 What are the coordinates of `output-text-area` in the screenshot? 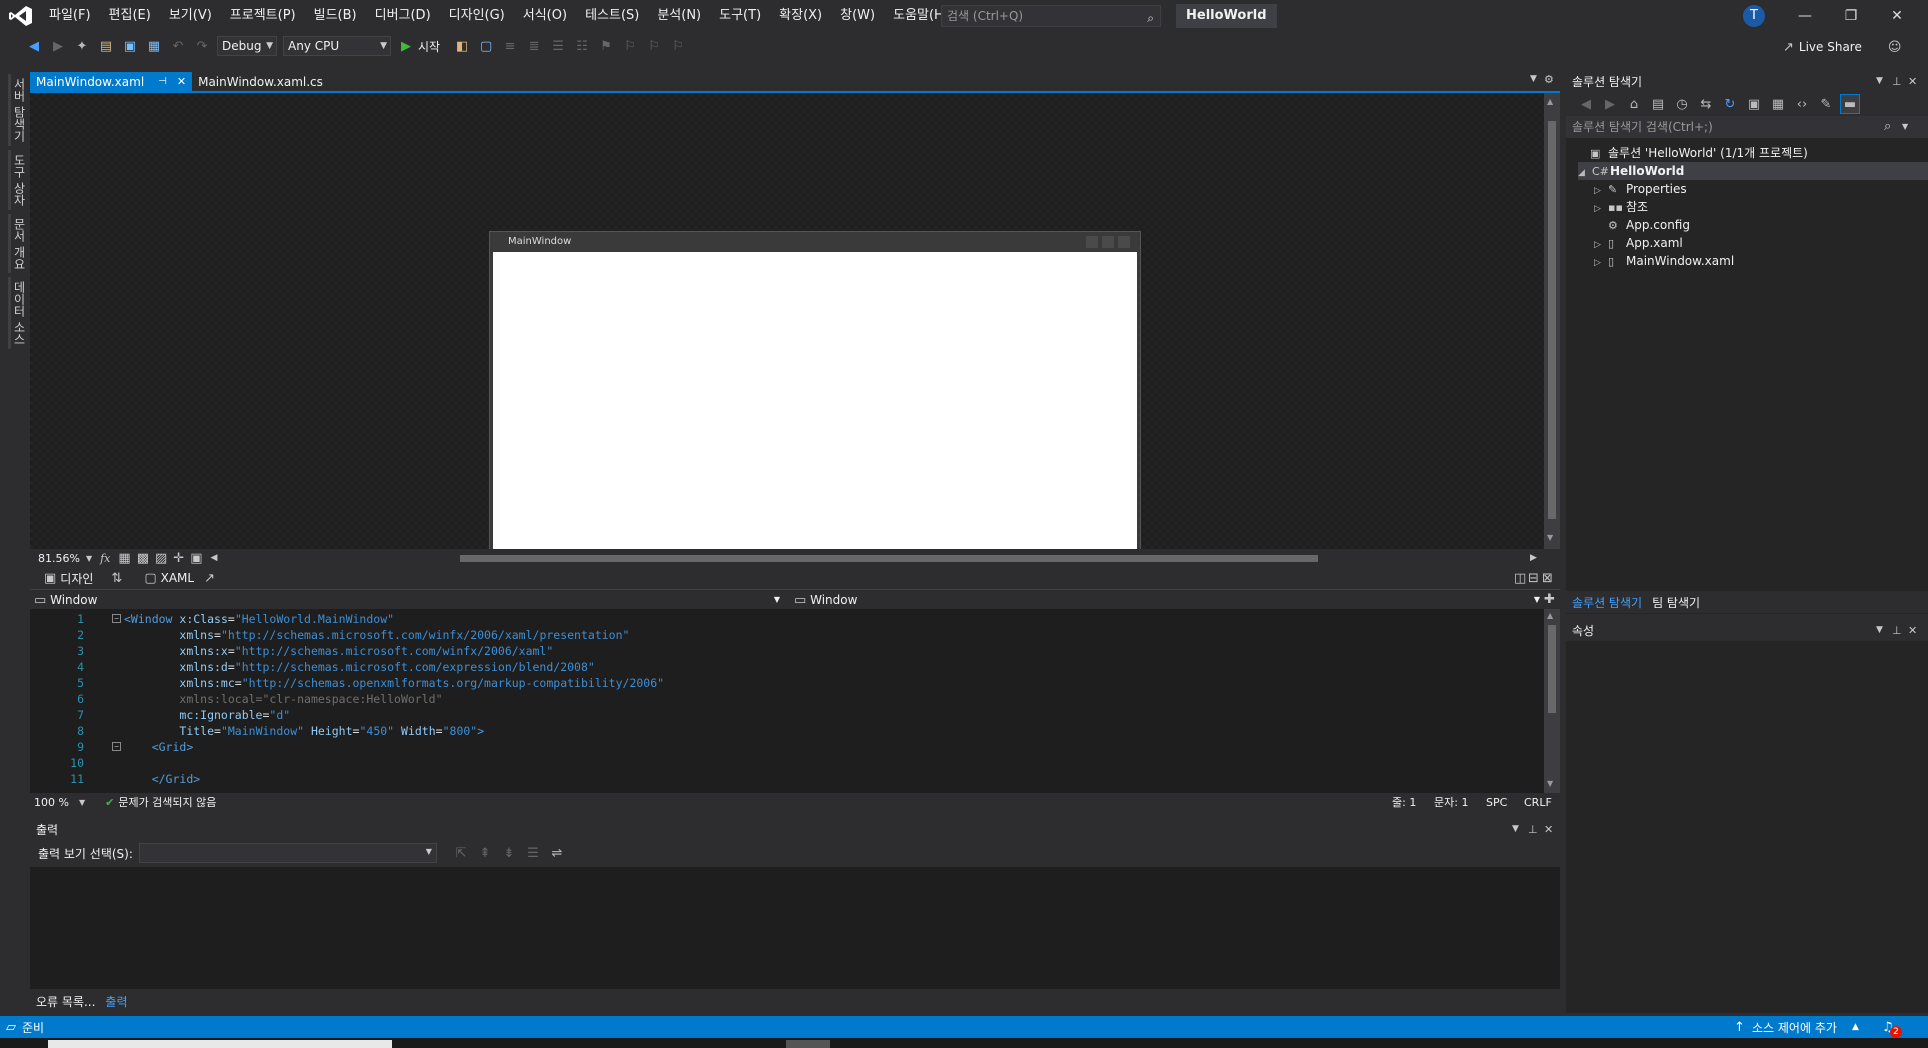 It's located at (795, 928).